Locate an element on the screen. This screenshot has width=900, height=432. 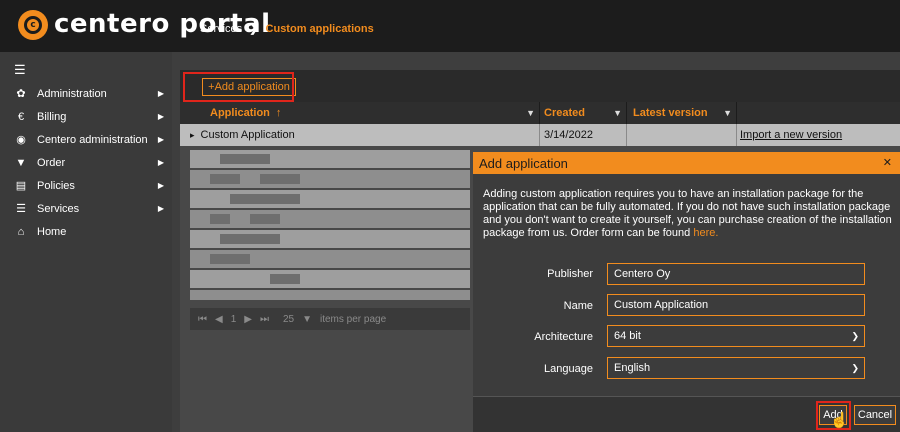
name-label: Name is located at coordinates (578, 306).